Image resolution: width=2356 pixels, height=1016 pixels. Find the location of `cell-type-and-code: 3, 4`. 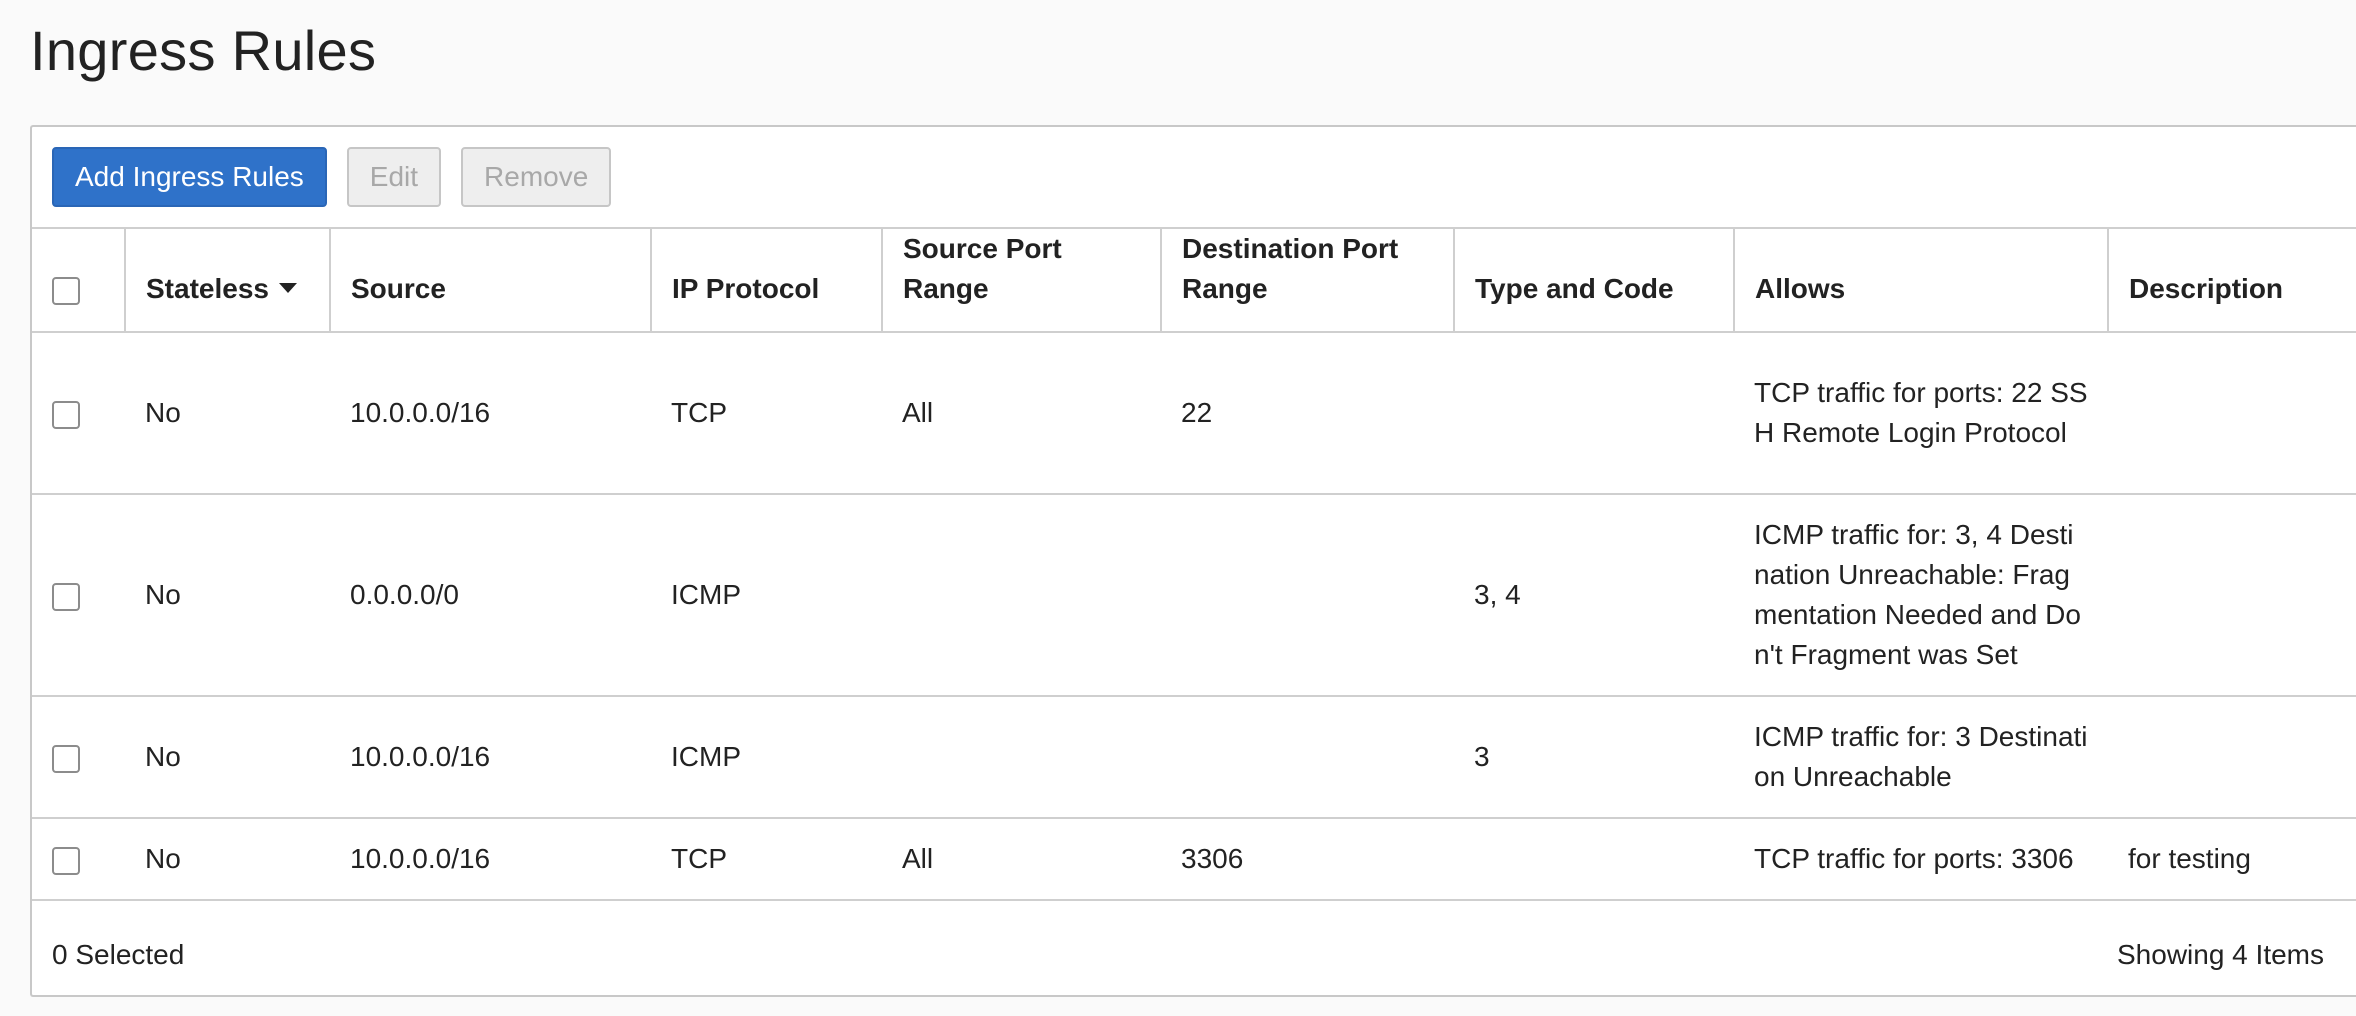

cell-type-and-code: 3, 4 is located at coordinates (1594, 595).